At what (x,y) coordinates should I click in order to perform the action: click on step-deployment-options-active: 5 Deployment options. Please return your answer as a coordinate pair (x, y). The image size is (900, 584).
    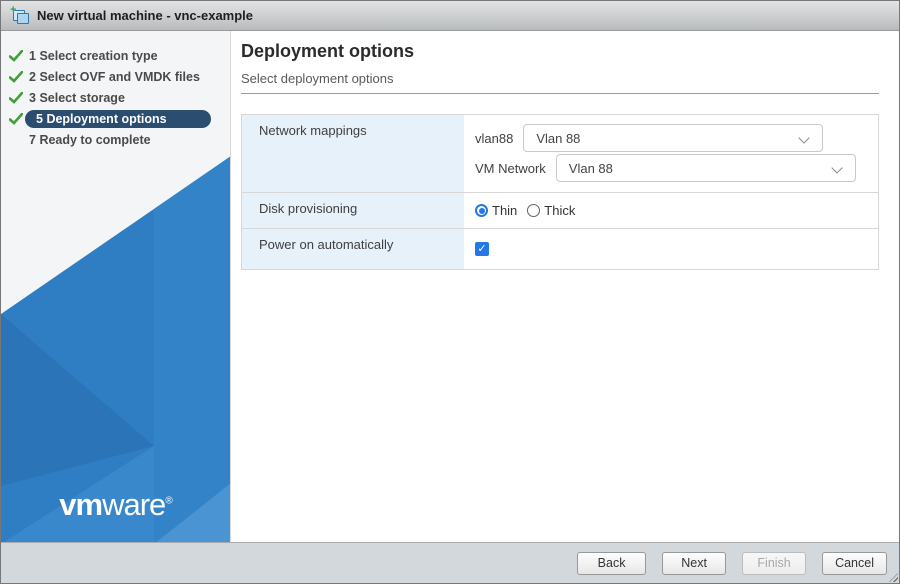
    Looking at the image, I should click on (115, 118).